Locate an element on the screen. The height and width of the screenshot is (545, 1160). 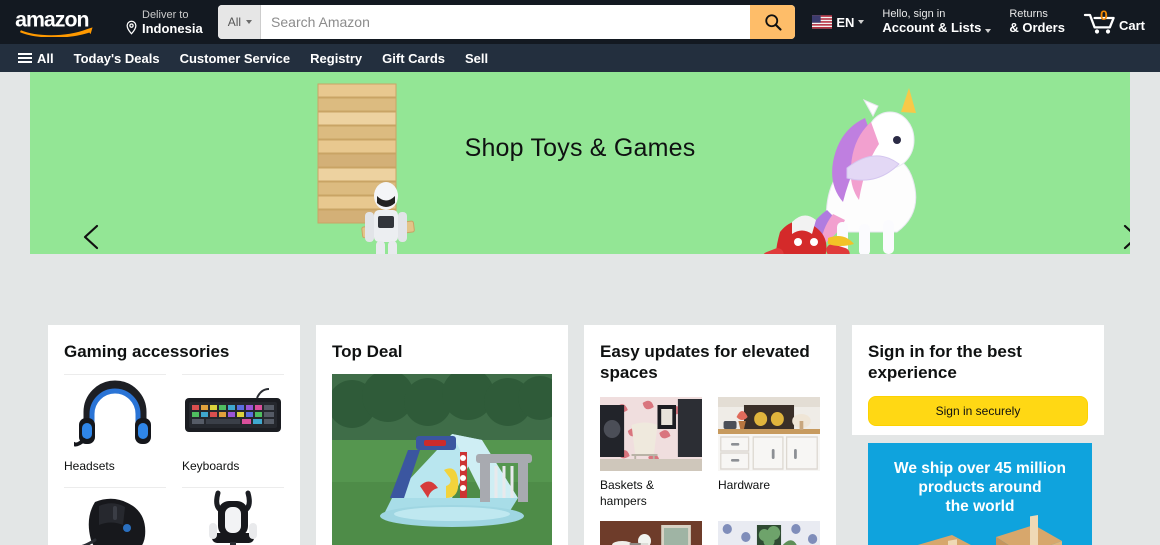
account-and-lists: Hello, sign in Account & Lists is located at coordinates (936, 21).